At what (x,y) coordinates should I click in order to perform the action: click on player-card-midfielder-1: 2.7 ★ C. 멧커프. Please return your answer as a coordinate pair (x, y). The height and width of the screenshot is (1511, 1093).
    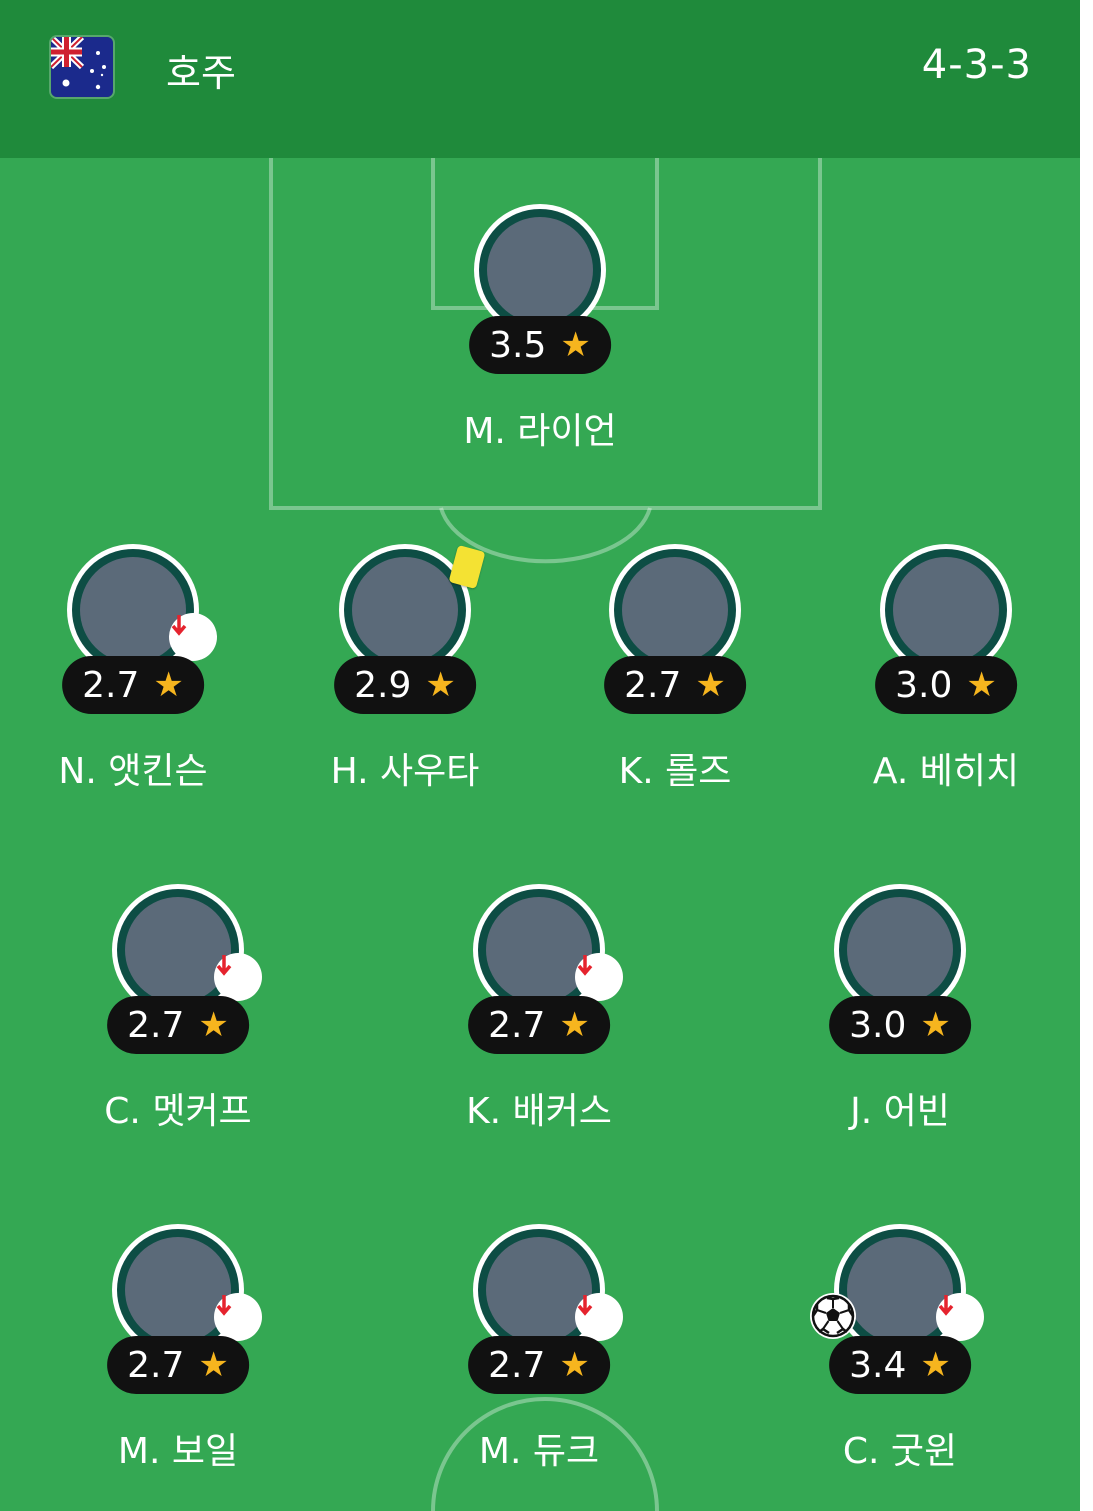
    Looking at the image, I should click on (178, 1014).